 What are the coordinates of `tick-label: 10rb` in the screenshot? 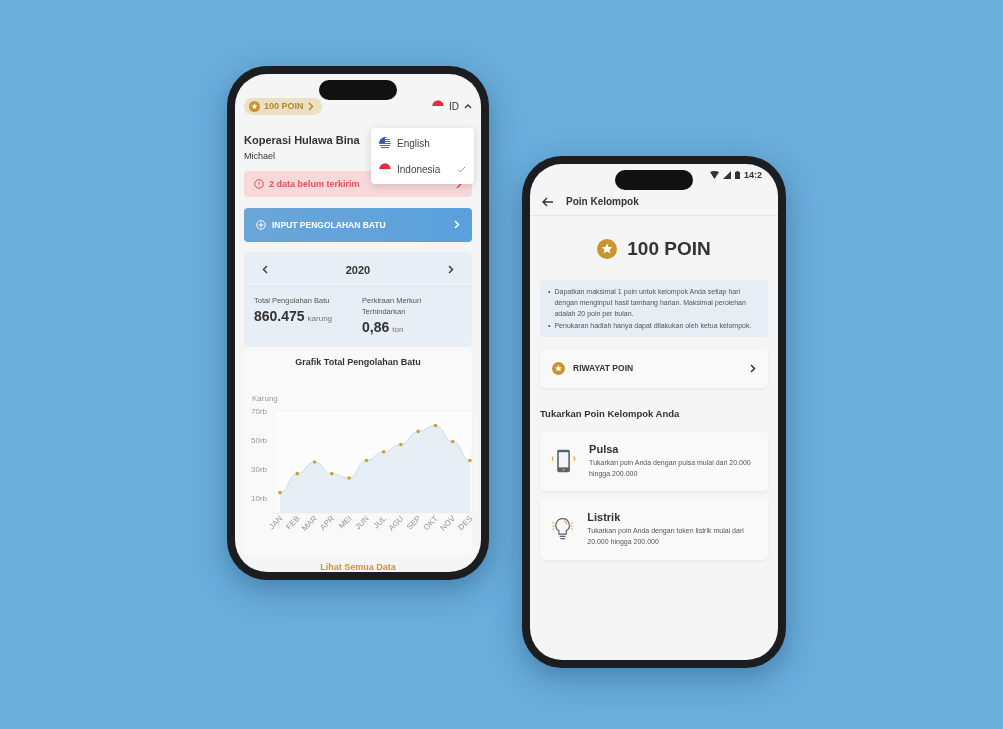 It's located at (259, 499).